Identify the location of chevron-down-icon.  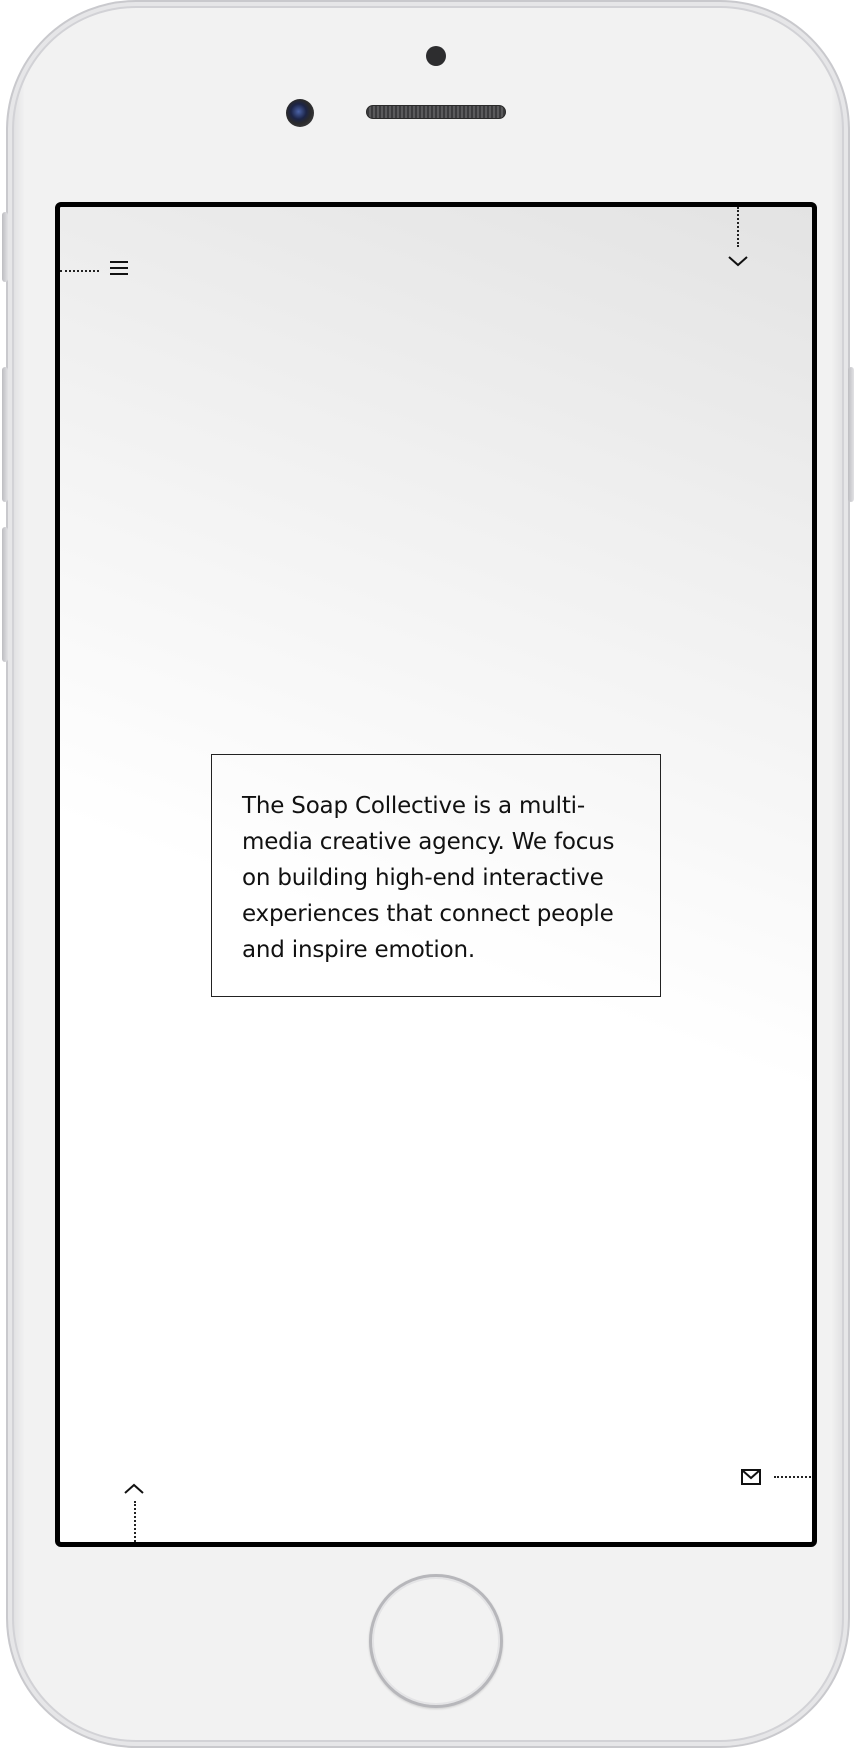
(738, 261).